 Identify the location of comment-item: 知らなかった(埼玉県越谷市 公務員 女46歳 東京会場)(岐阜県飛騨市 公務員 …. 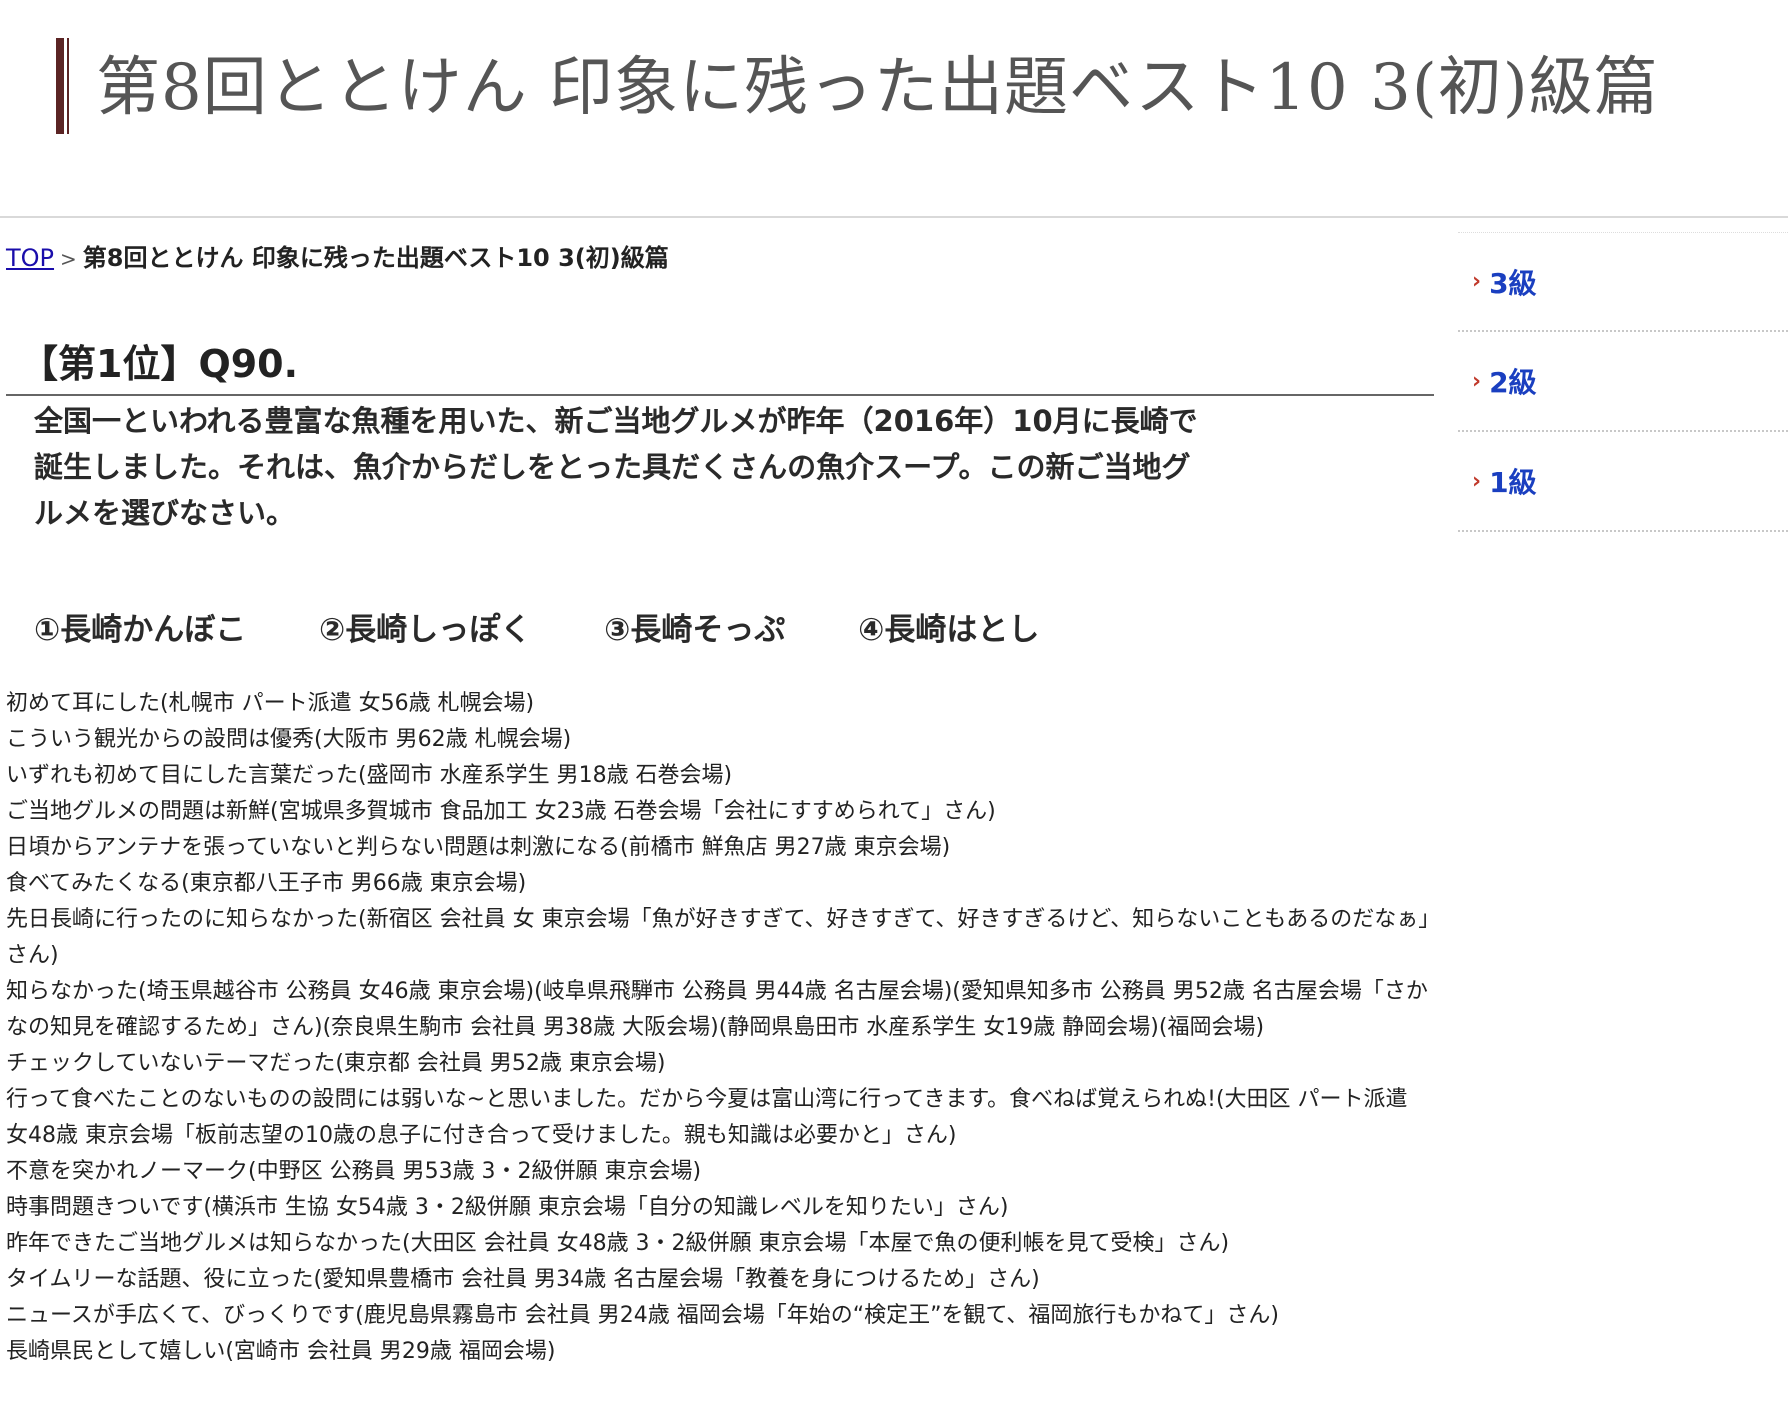
(717, 1009).